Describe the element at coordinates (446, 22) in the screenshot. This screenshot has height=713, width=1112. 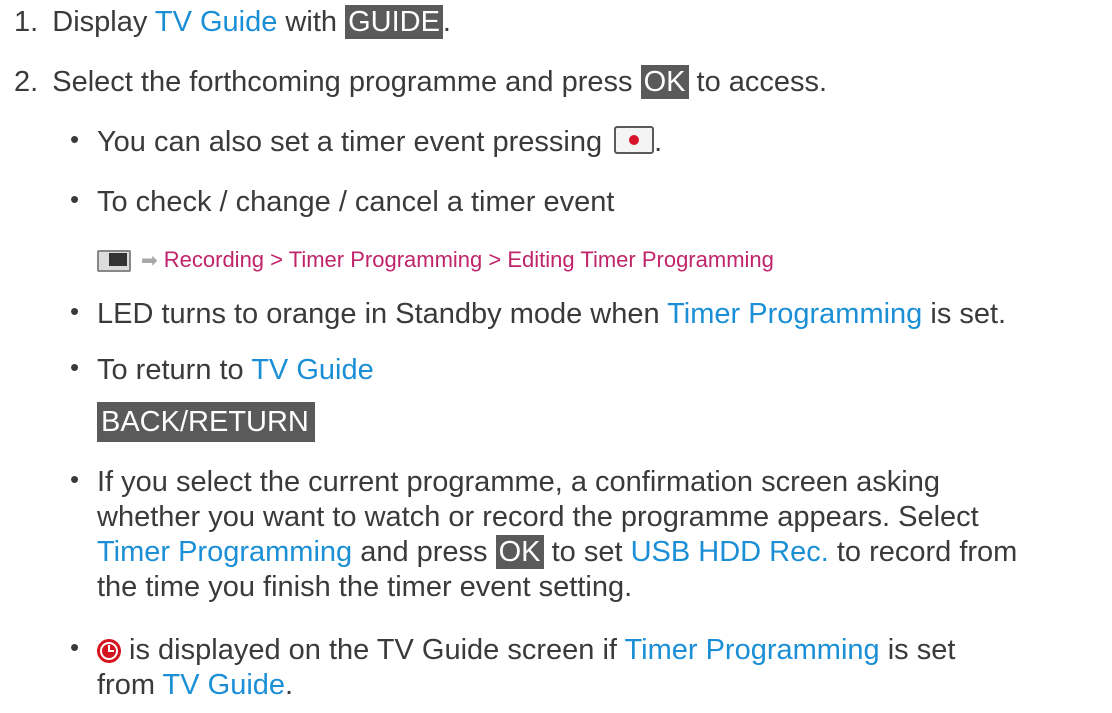
I see `step-text: .` at that location.